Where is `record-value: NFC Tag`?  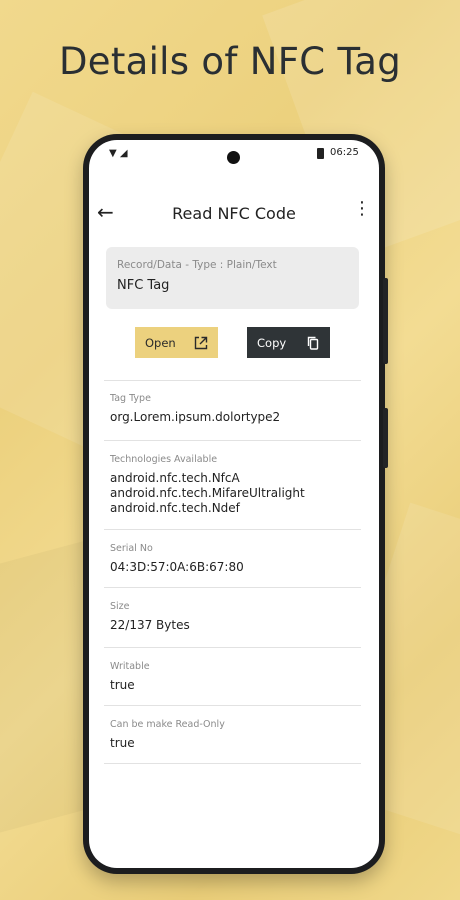 record-value: NFC Tag is located at coordinates (143, 285).